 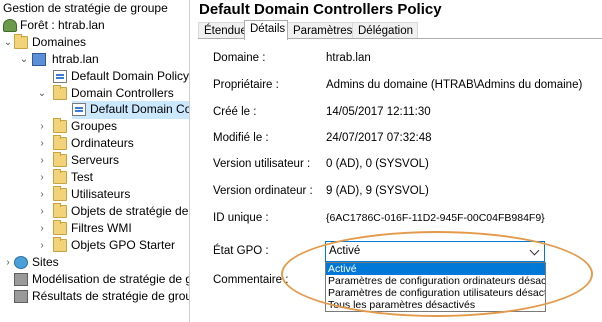 I want to click on tree-item-label: Default Domain Policy, so click(x=130, y=76).